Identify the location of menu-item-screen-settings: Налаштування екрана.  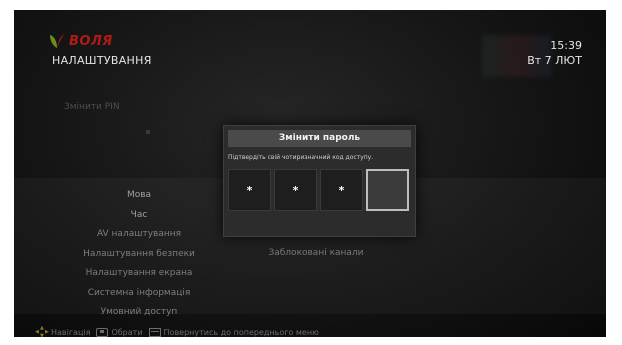
(139, 274).